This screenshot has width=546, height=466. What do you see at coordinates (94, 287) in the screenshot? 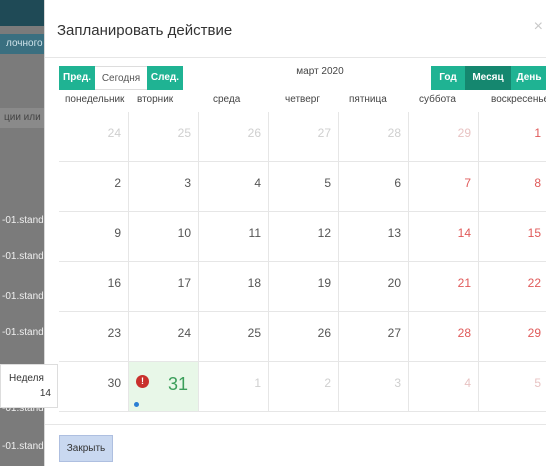
I see `calendar-day-cell: 16` at bounding box center [94, 287].